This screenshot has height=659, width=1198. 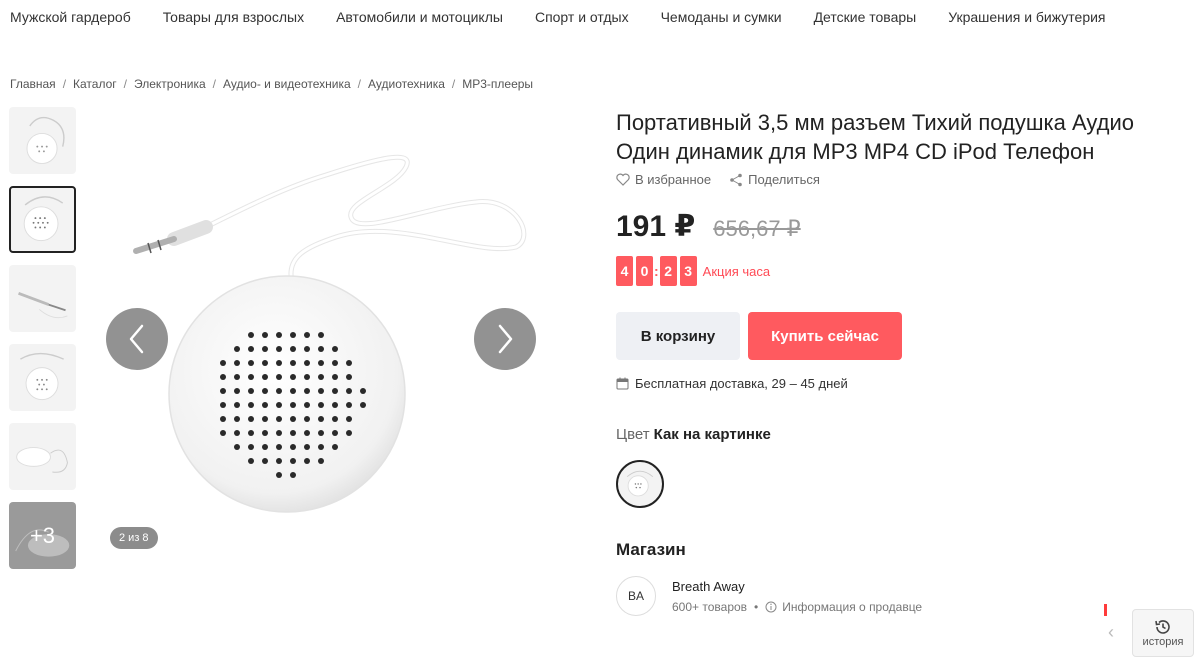 I want to click on thumbnail-more: +3, so click(x=42, y=535).